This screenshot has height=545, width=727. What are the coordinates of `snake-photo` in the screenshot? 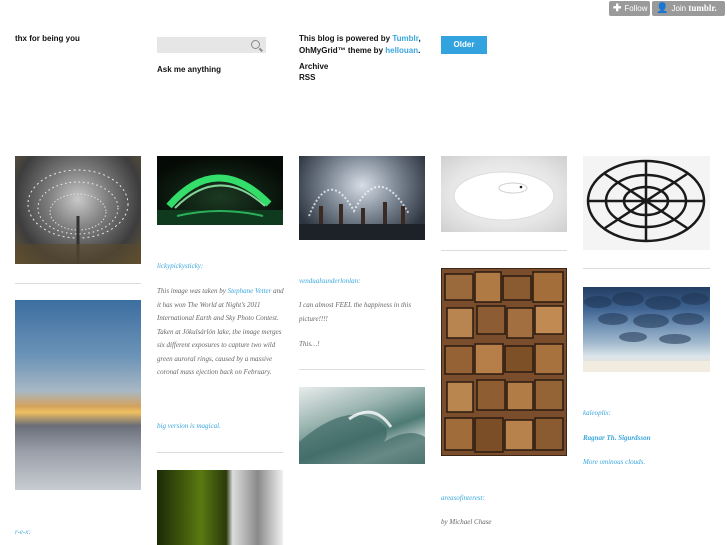 It's located at (504, 196).